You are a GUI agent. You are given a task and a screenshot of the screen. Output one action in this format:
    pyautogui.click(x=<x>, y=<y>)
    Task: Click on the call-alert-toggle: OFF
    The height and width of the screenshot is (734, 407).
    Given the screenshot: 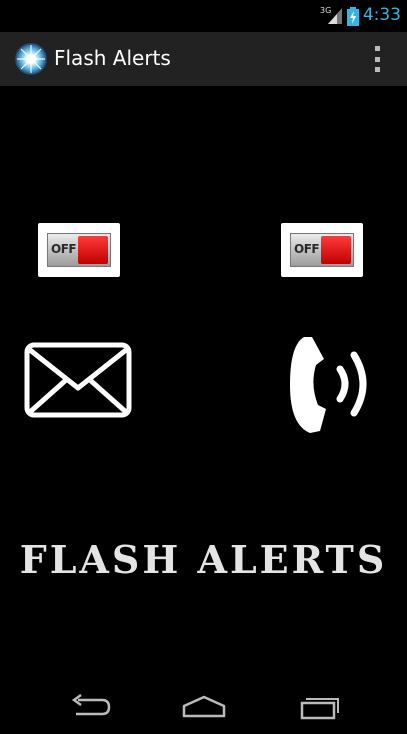 What is the action you would take?
    pyautogui.click(x=322, y=250)
    